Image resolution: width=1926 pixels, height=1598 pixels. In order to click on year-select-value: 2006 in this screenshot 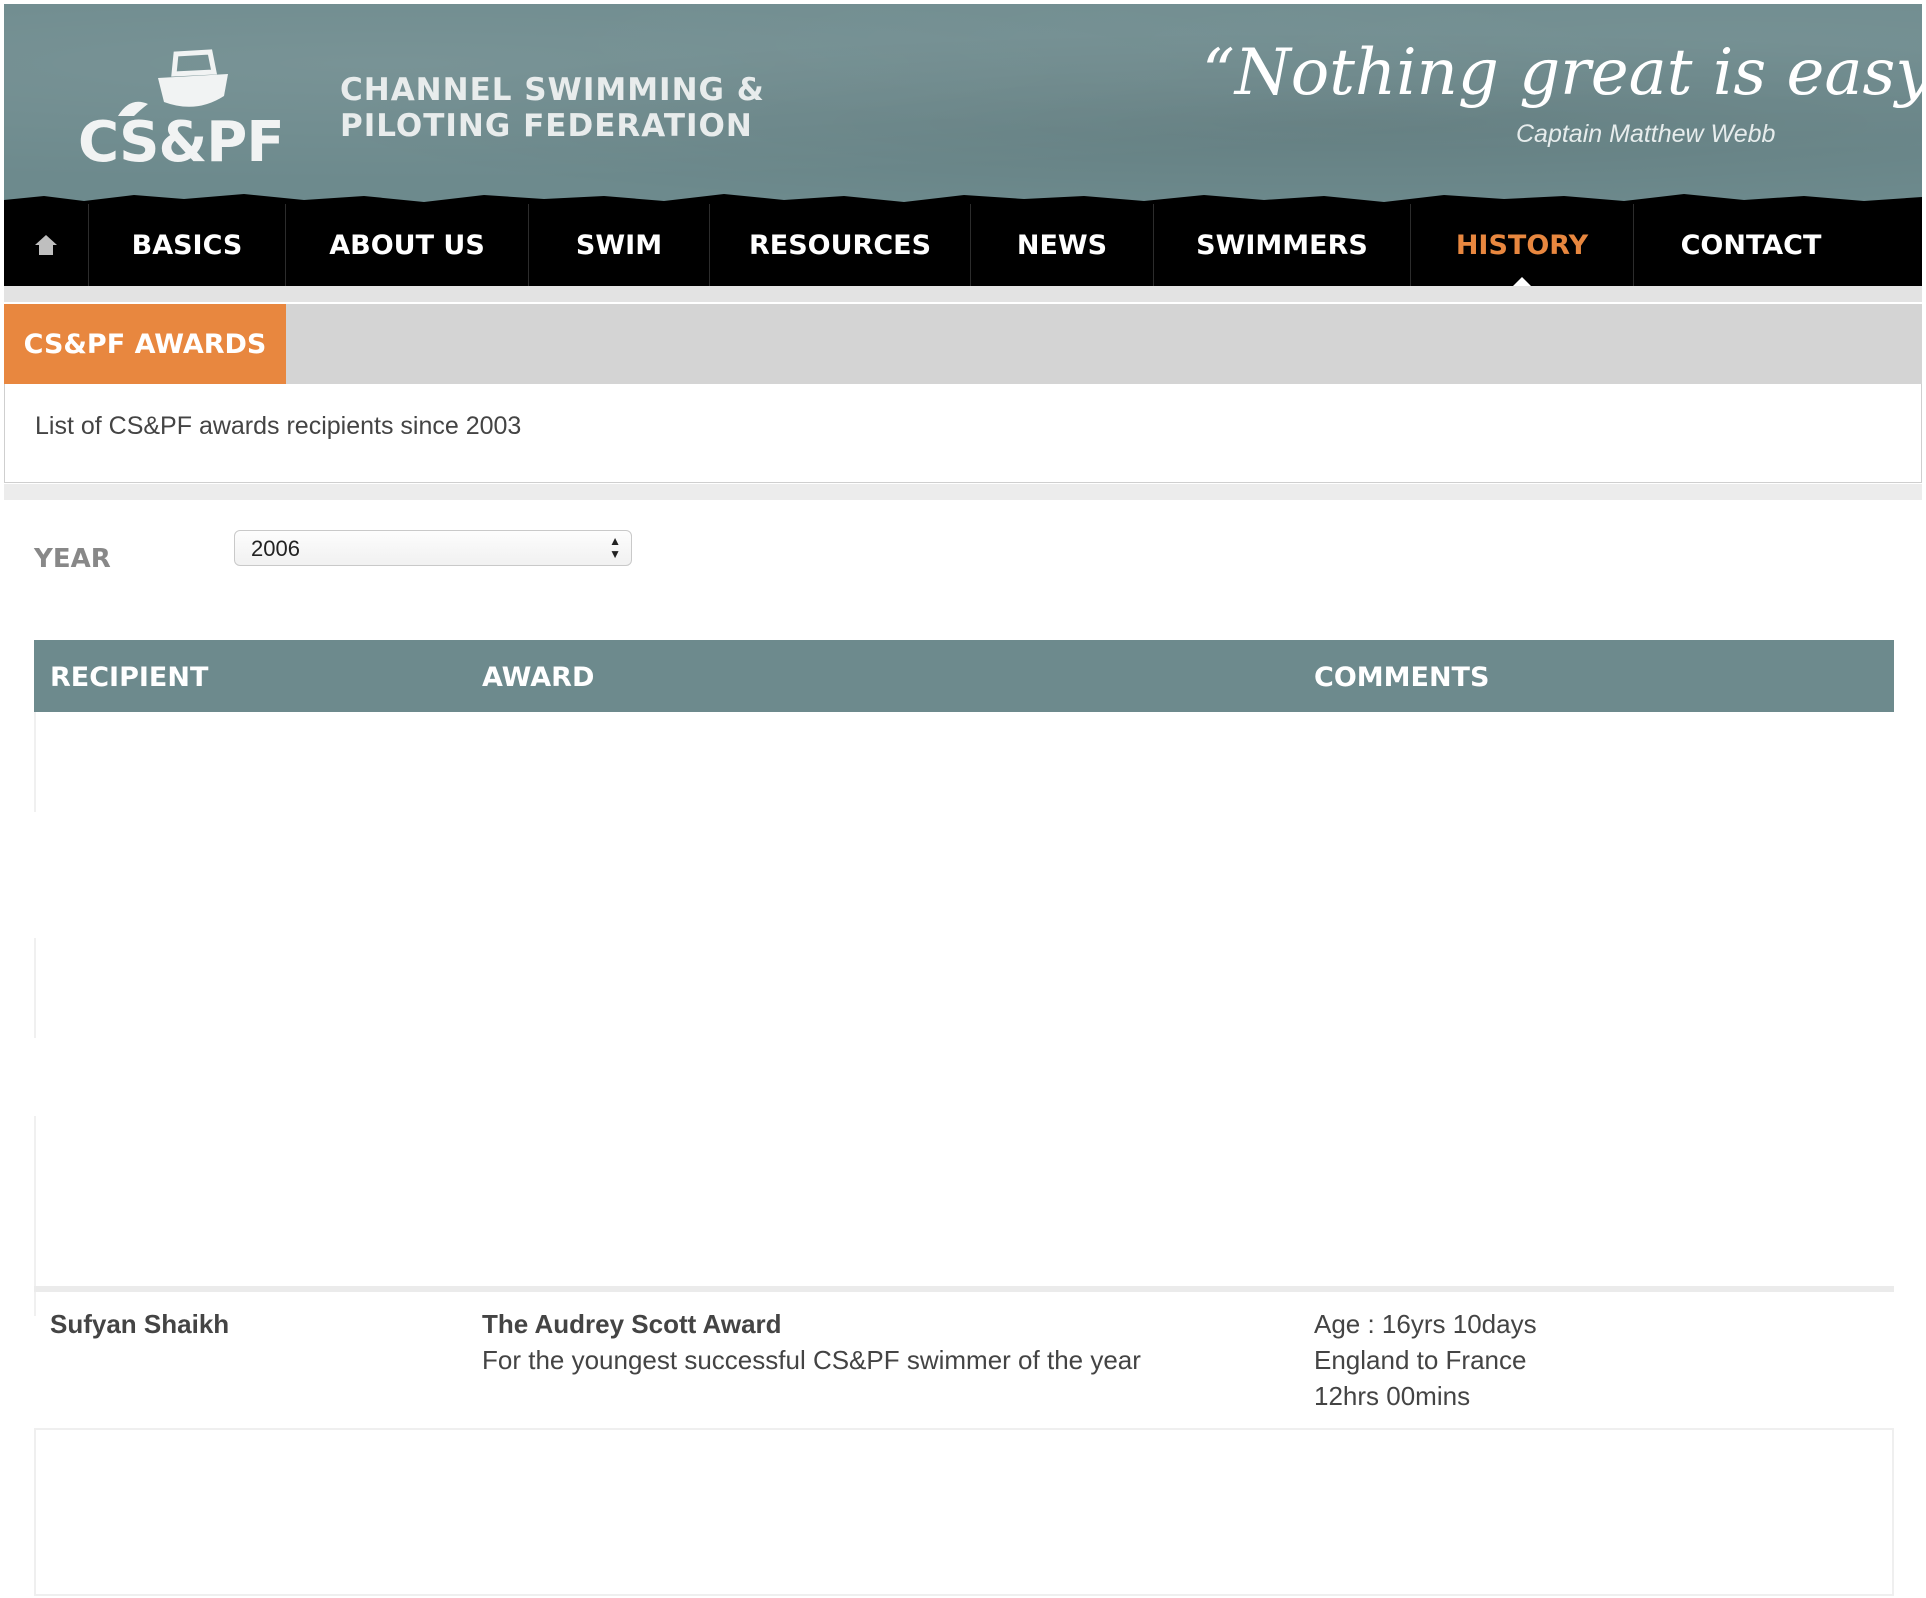, I will do `click(275, 548)`.